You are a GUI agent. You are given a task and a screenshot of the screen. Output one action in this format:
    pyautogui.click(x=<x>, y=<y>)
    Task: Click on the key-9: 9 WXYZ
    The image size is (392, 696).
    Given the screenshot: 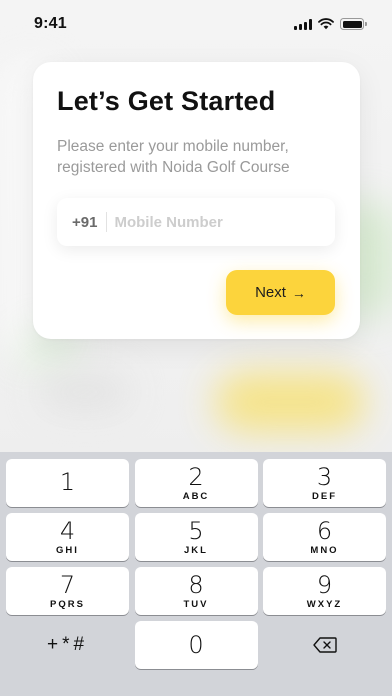 What is the action you would take?
    pyautogui.click(x=324, y=591)
    